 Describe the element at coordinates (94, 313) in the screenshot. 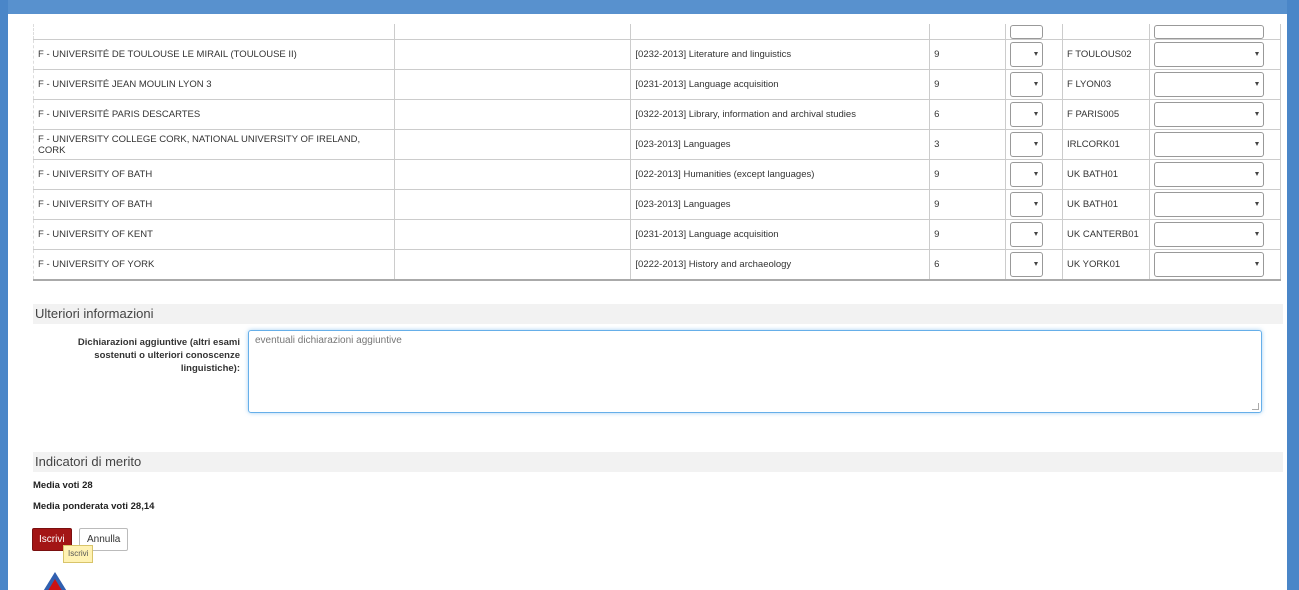

I see `section-title: Ulteriori informazioni` at that location.